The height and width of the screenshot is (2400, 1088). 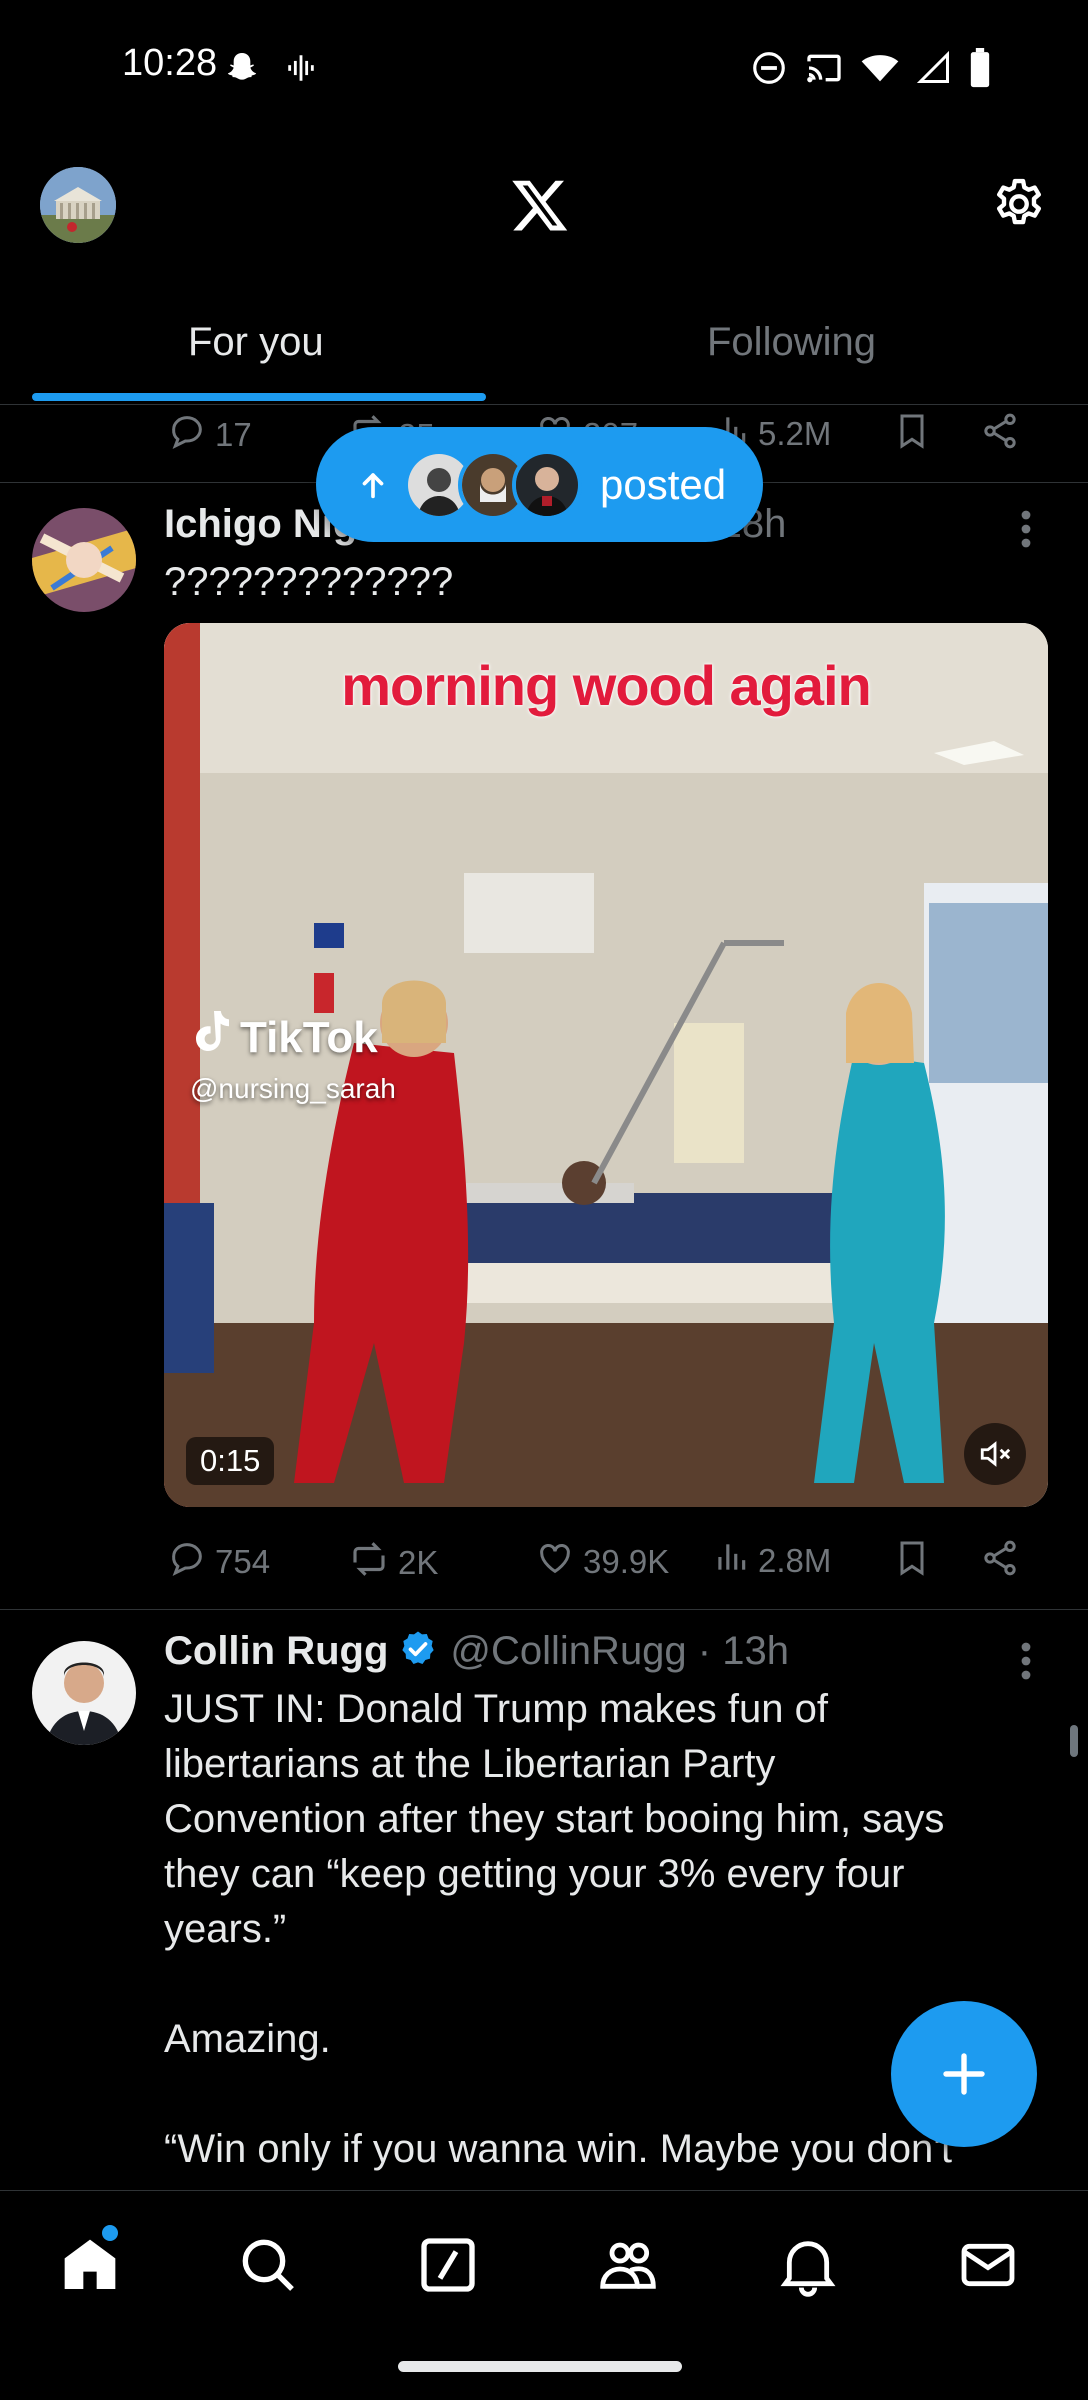 I want to click on tab-following: Following, so click(x=791, y=342).